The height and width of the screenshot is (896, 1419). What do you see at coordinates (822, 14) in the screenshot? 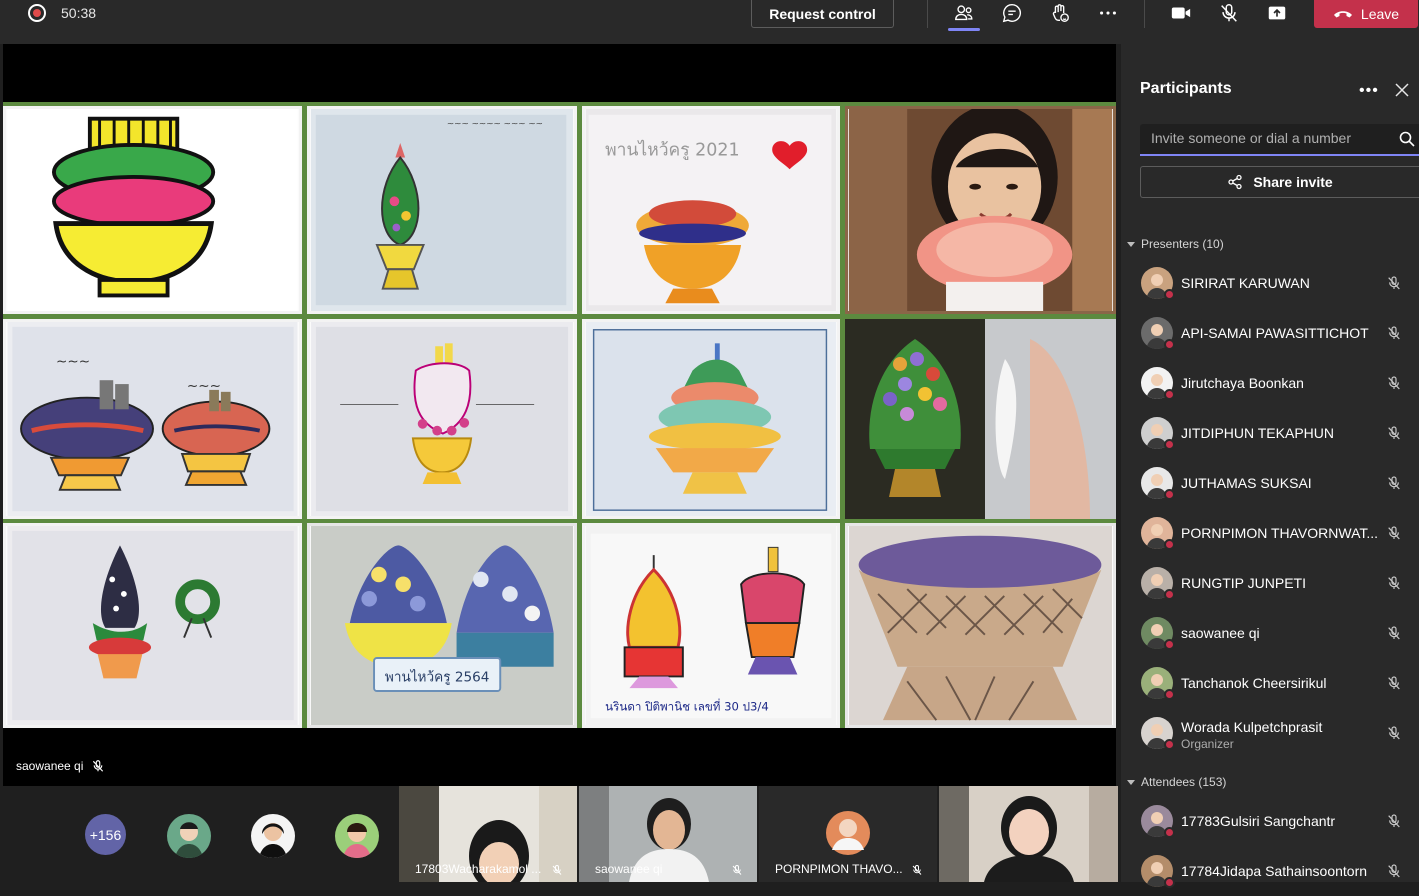
I see `request-control-button: Request control` at bounding box center [822, 14].